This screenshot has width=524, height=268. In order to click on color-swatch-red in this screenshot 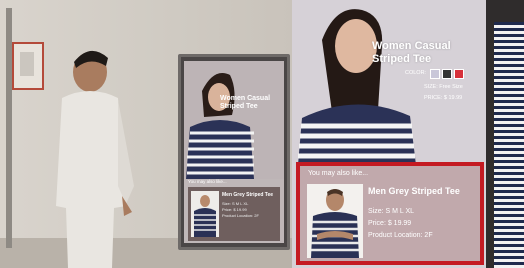, I will do `click(459, 74)`.